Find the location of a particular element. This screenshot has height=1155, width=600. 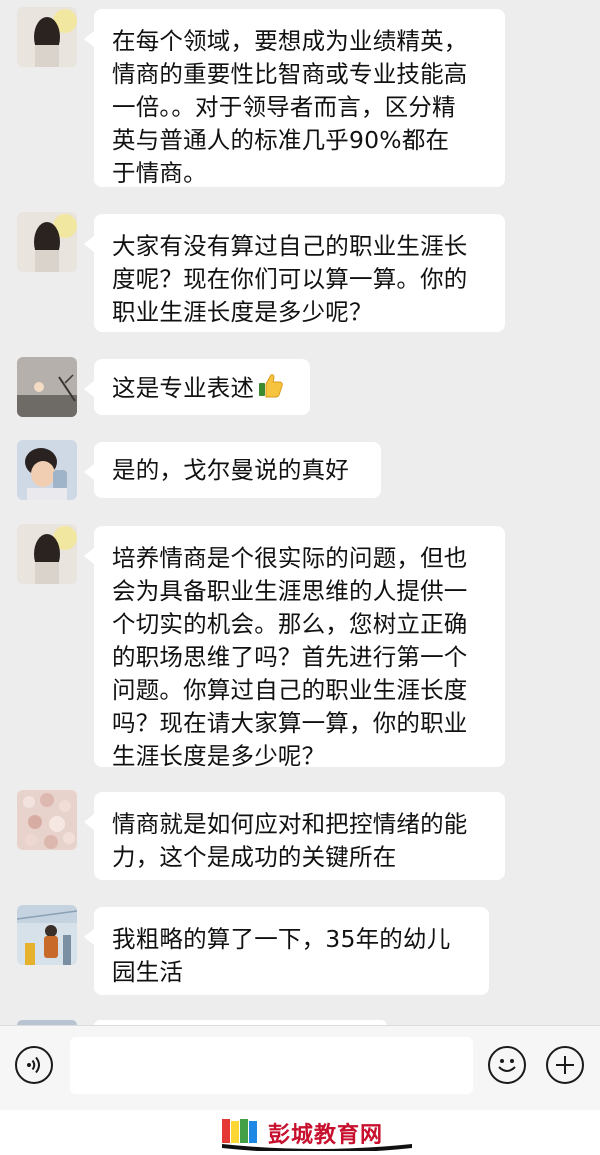

thumbs-up-icon is located at coordinates (270, 389).